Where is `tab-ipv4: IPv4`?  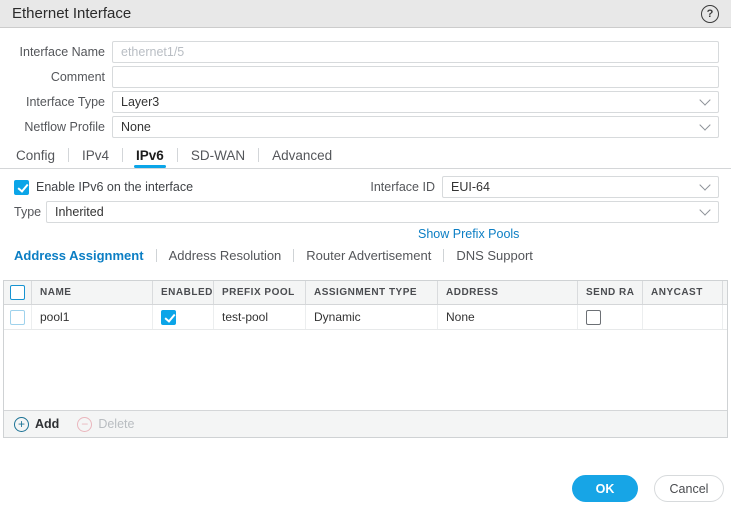 tab-ipv4: IPv4 is located at coordinates (95, 155).